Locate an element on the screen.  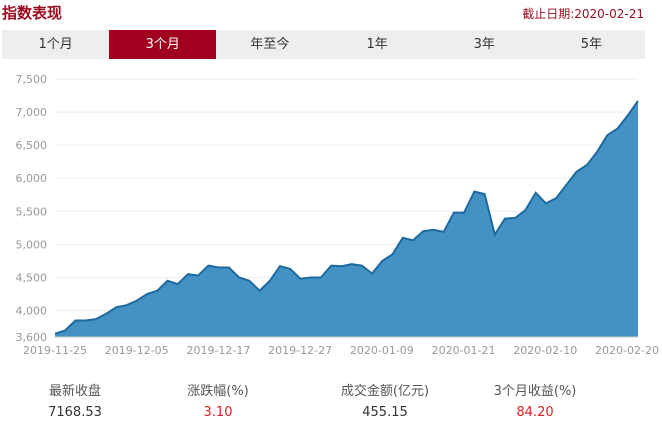
stat-value: 455.15 is located at coordinates (385, 412).